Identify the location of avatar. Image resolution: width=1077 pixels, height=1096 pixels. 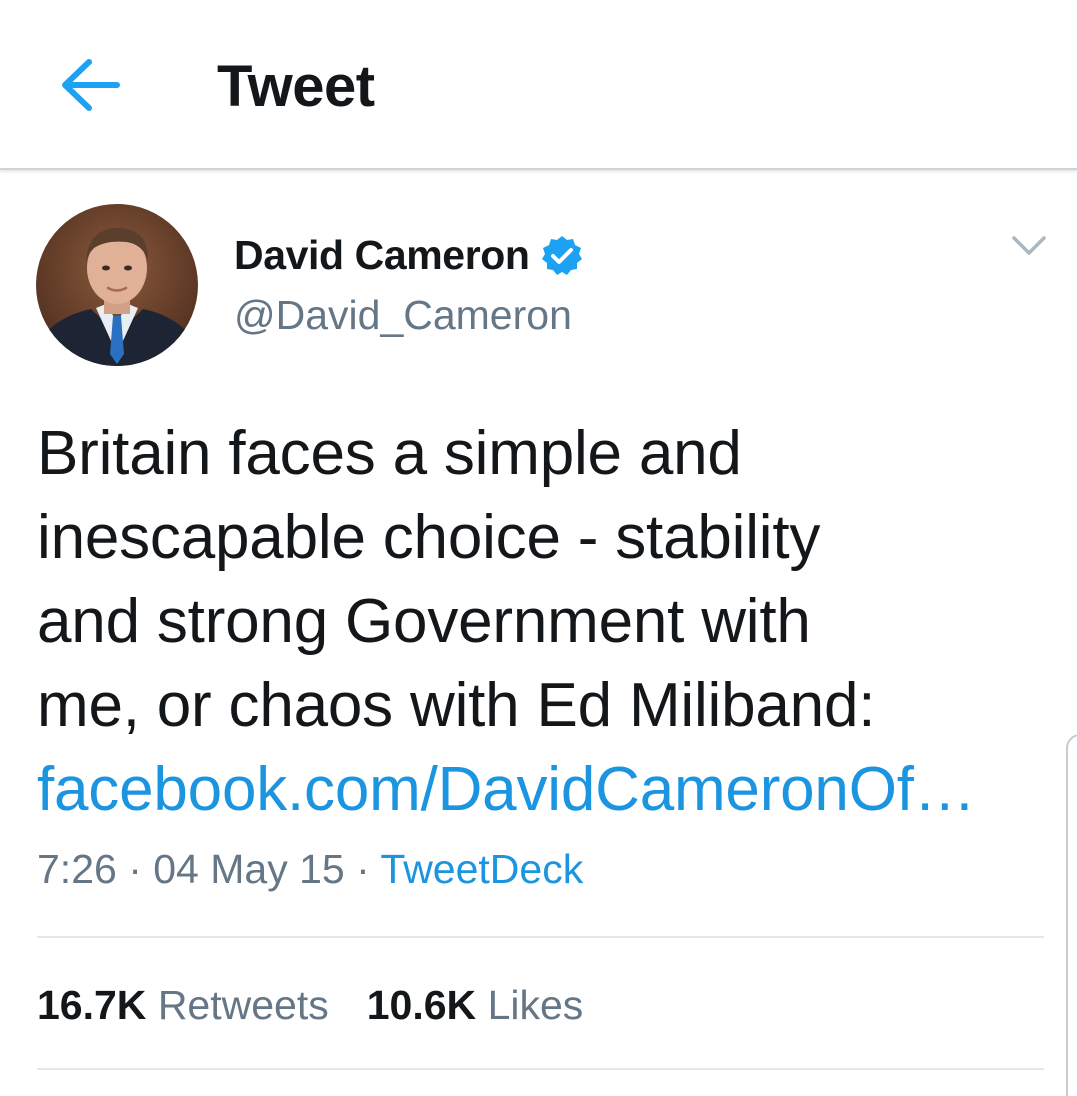
(117, 285).